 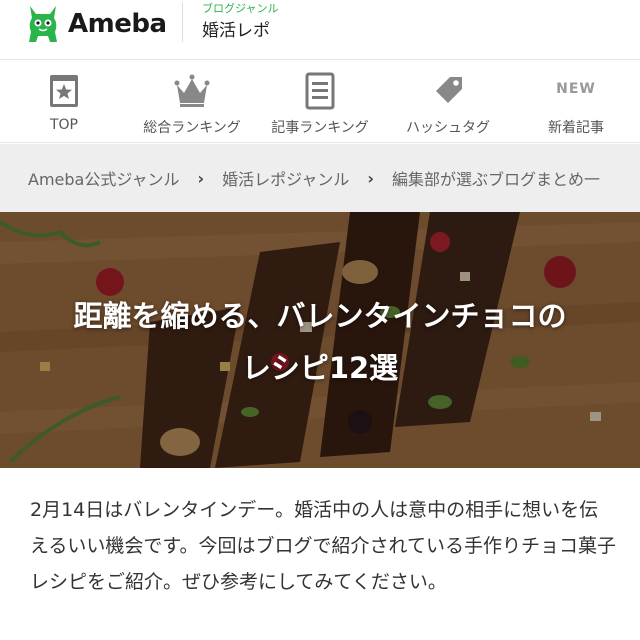 I want to click on nav-label-hashtag: ハッシュタグ, so click(x=448, y=128).